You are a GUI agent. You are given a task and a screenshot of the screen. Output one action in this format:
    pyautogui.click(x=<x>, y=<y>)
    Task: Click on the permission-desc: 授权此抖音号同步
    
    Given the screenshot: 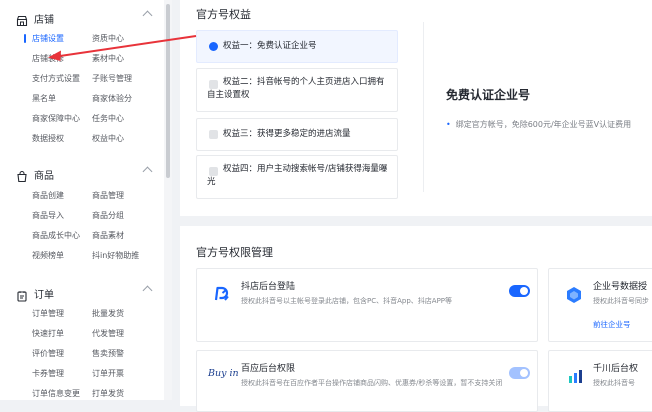 What is the action you would take?
    pyautogui.click(x=621, y=301)
    